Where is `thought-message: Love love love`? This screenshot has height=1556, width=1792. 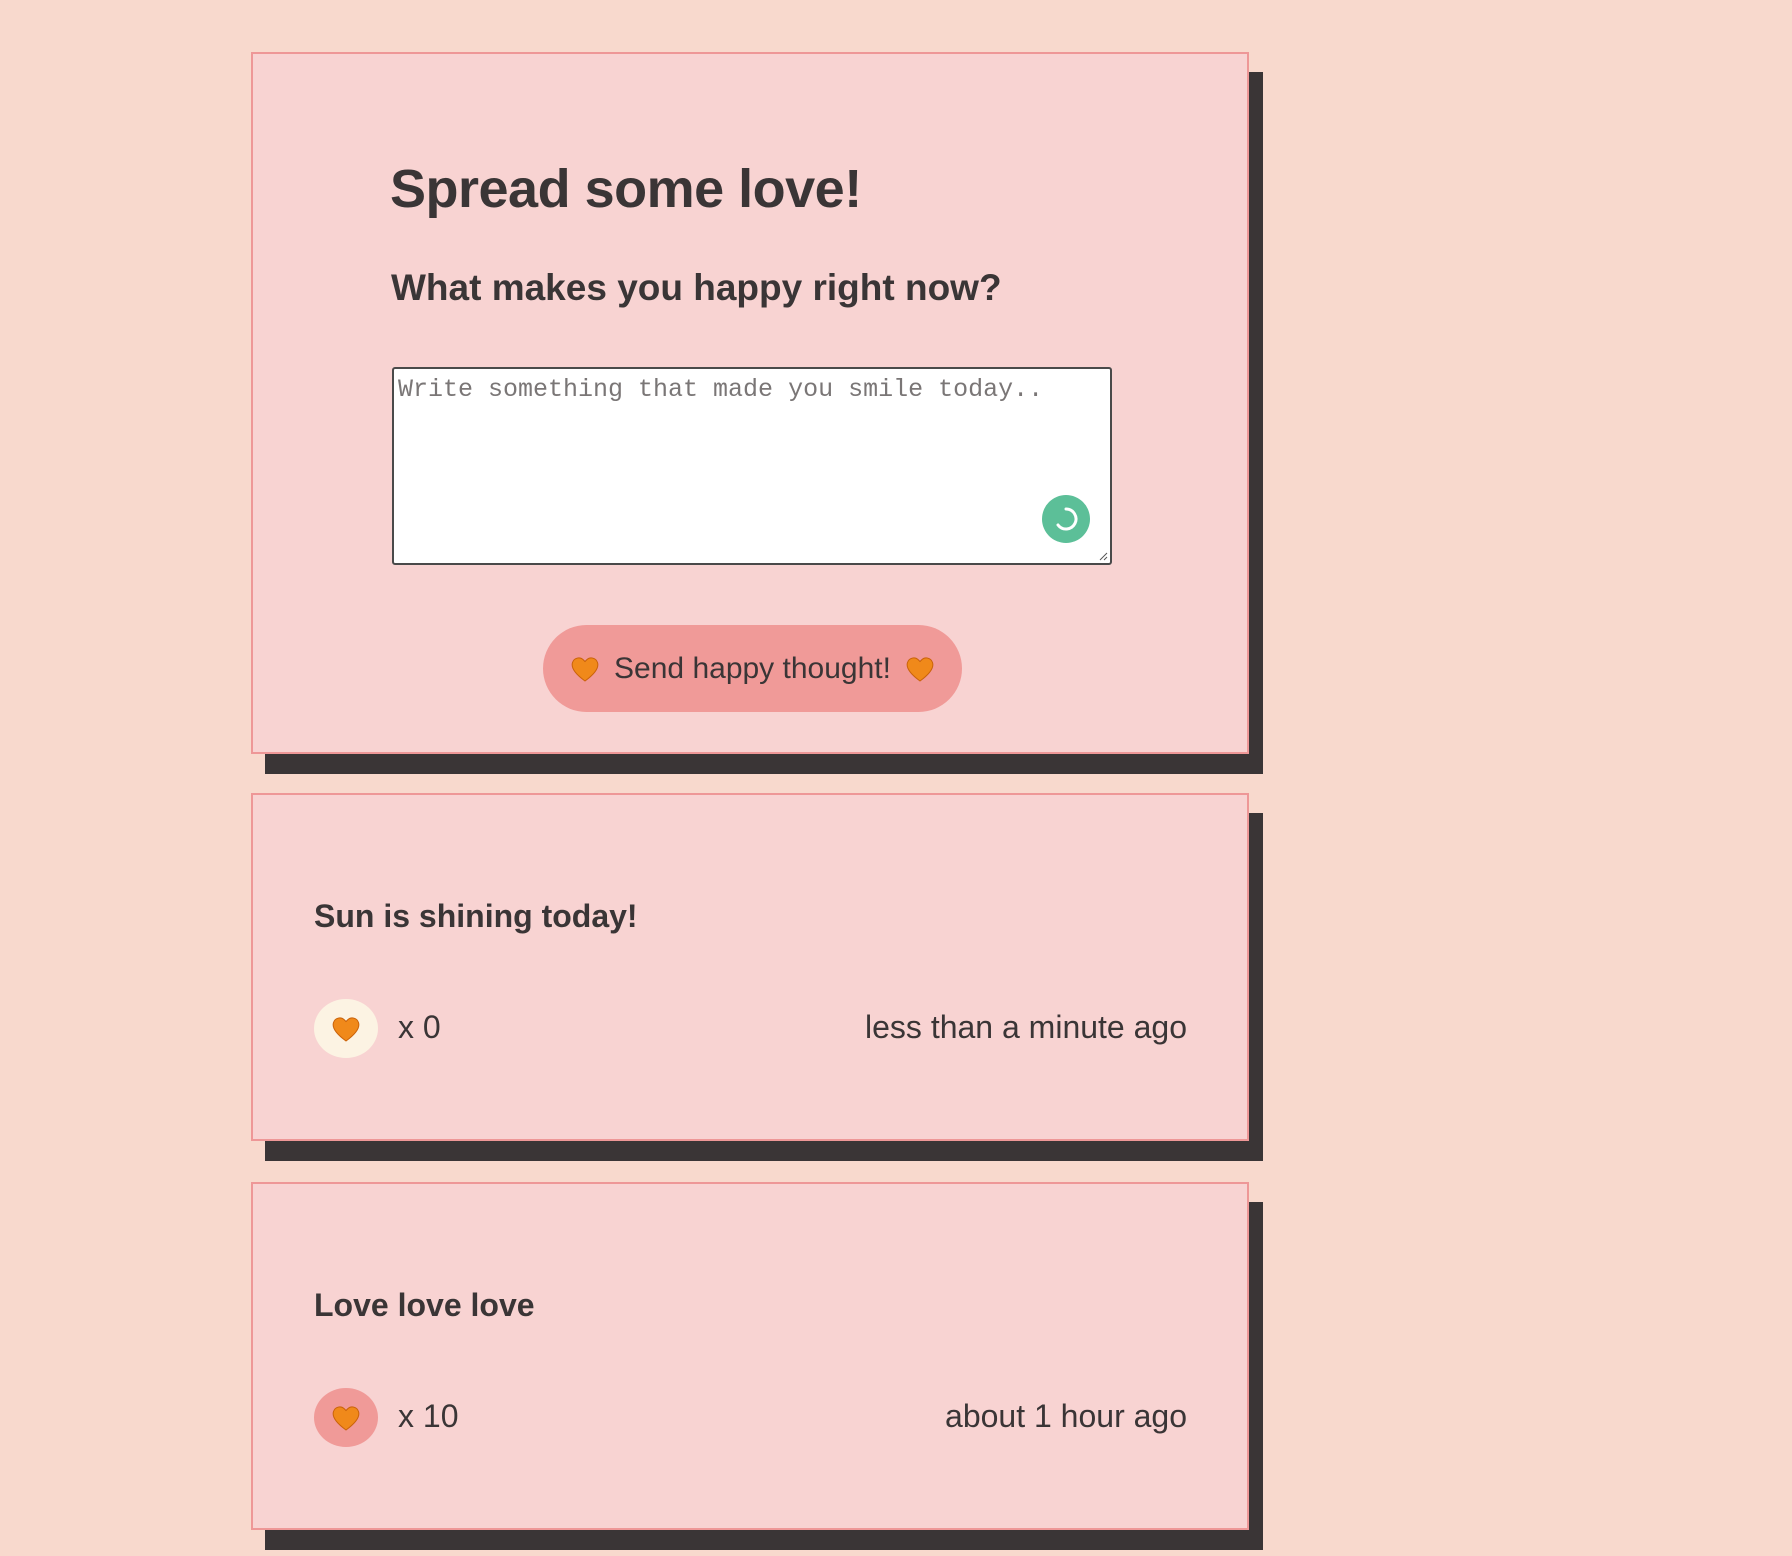 thought-message: Love love love is located at coordinates (424, 1305).